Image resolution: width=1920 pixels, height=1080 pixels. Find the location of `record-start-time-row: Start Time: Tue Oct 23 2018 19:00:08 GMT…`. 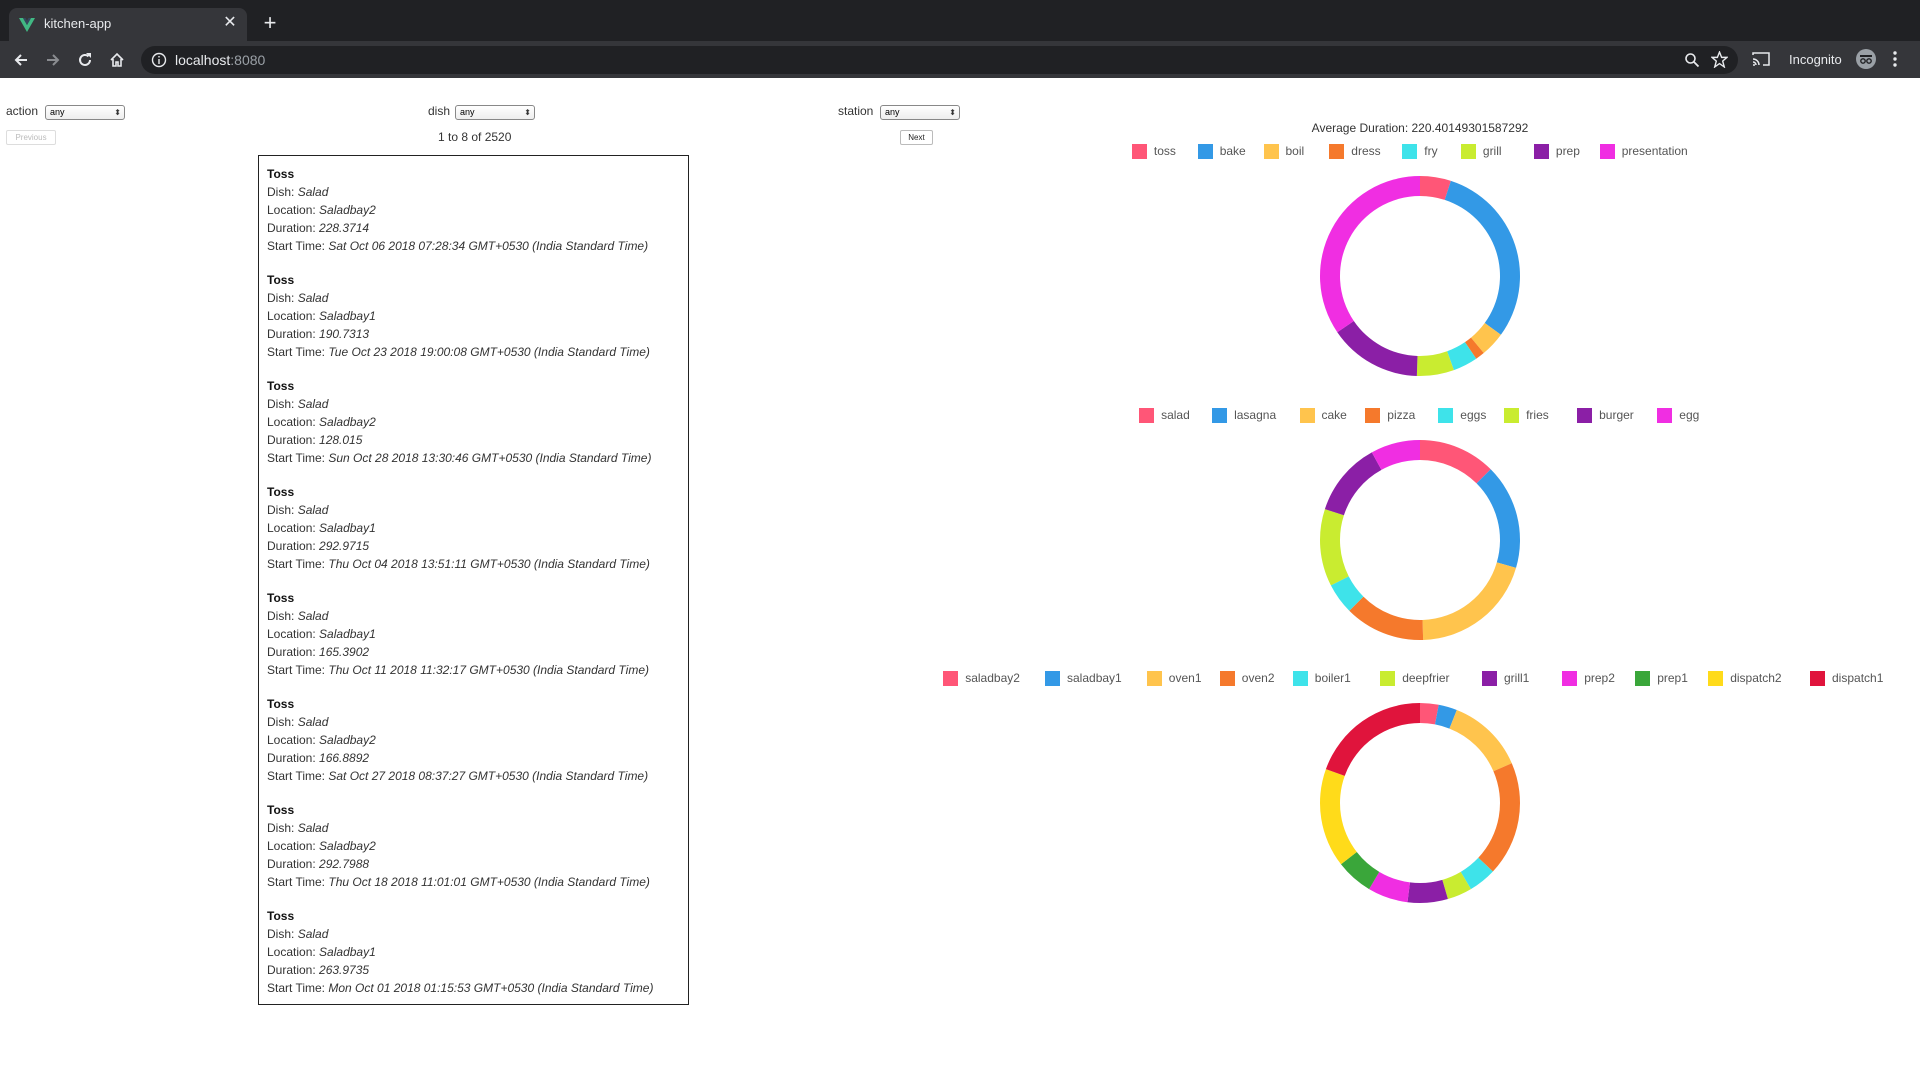

record-start-time-row: Start Time: Tue Oct 23 2018 19:00:08 GMT… is located at coordinates (477, 352).